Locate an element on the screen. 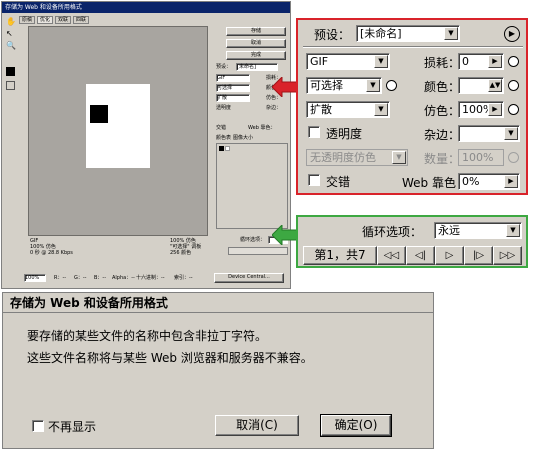 The width and height of the screenshot is (539, 453). amount-modify-icon is located at coordinates (513, 157).